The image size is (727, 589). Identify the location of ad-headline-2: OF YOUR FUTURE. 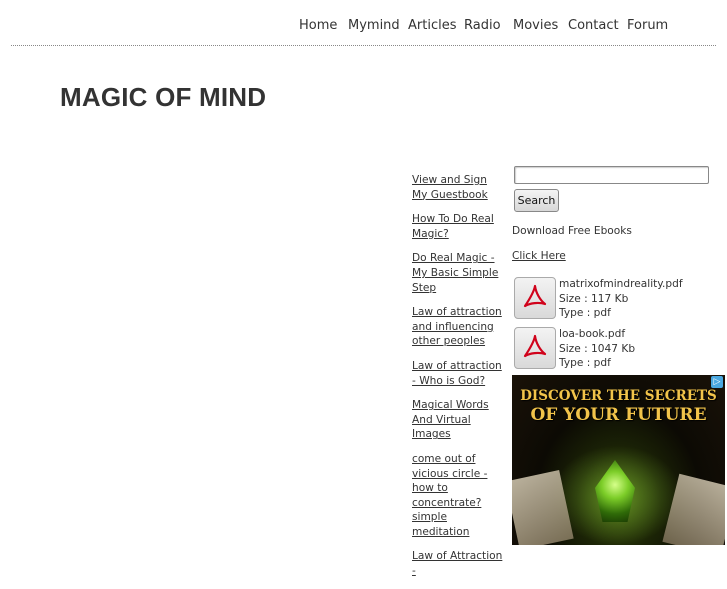
(618, 415).